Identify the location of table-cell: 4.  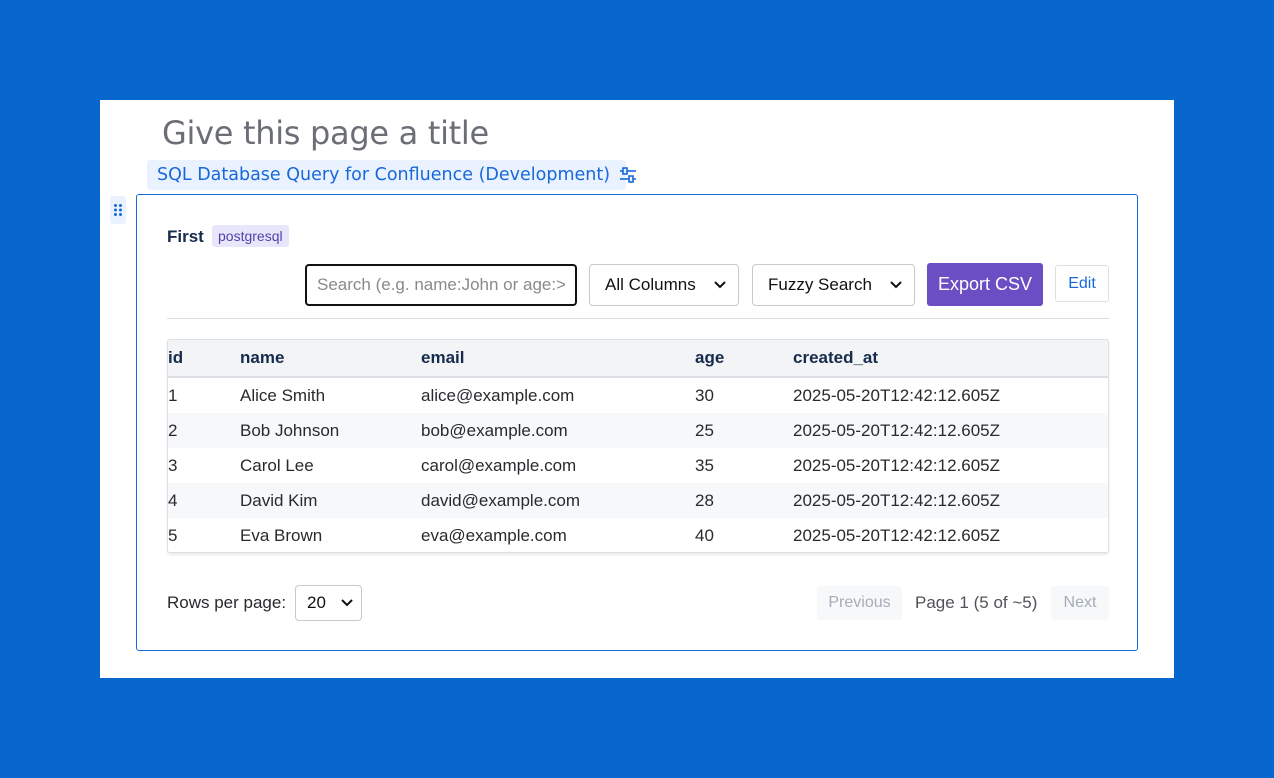
(173, 500).